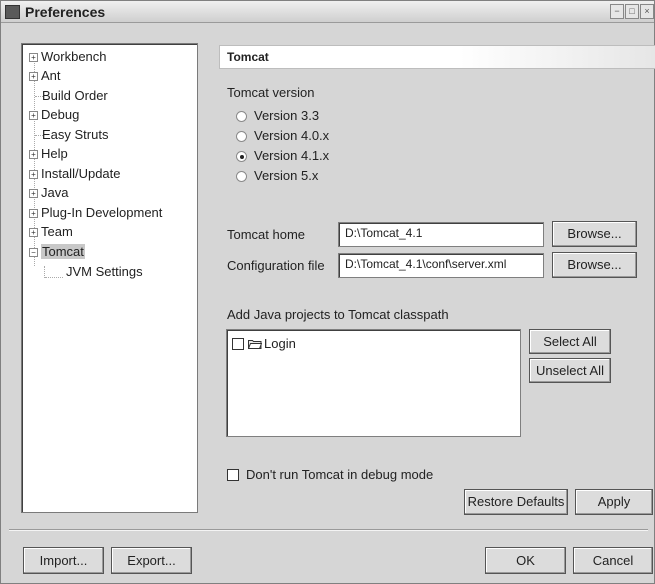 The height and width of the screenshot is (584, 655). What do you see at coordinates (339, 474) in the screenshot?
I see `debug-mode-label: Don't run Tomcat in debug mode` at bounding box center [339, 474].